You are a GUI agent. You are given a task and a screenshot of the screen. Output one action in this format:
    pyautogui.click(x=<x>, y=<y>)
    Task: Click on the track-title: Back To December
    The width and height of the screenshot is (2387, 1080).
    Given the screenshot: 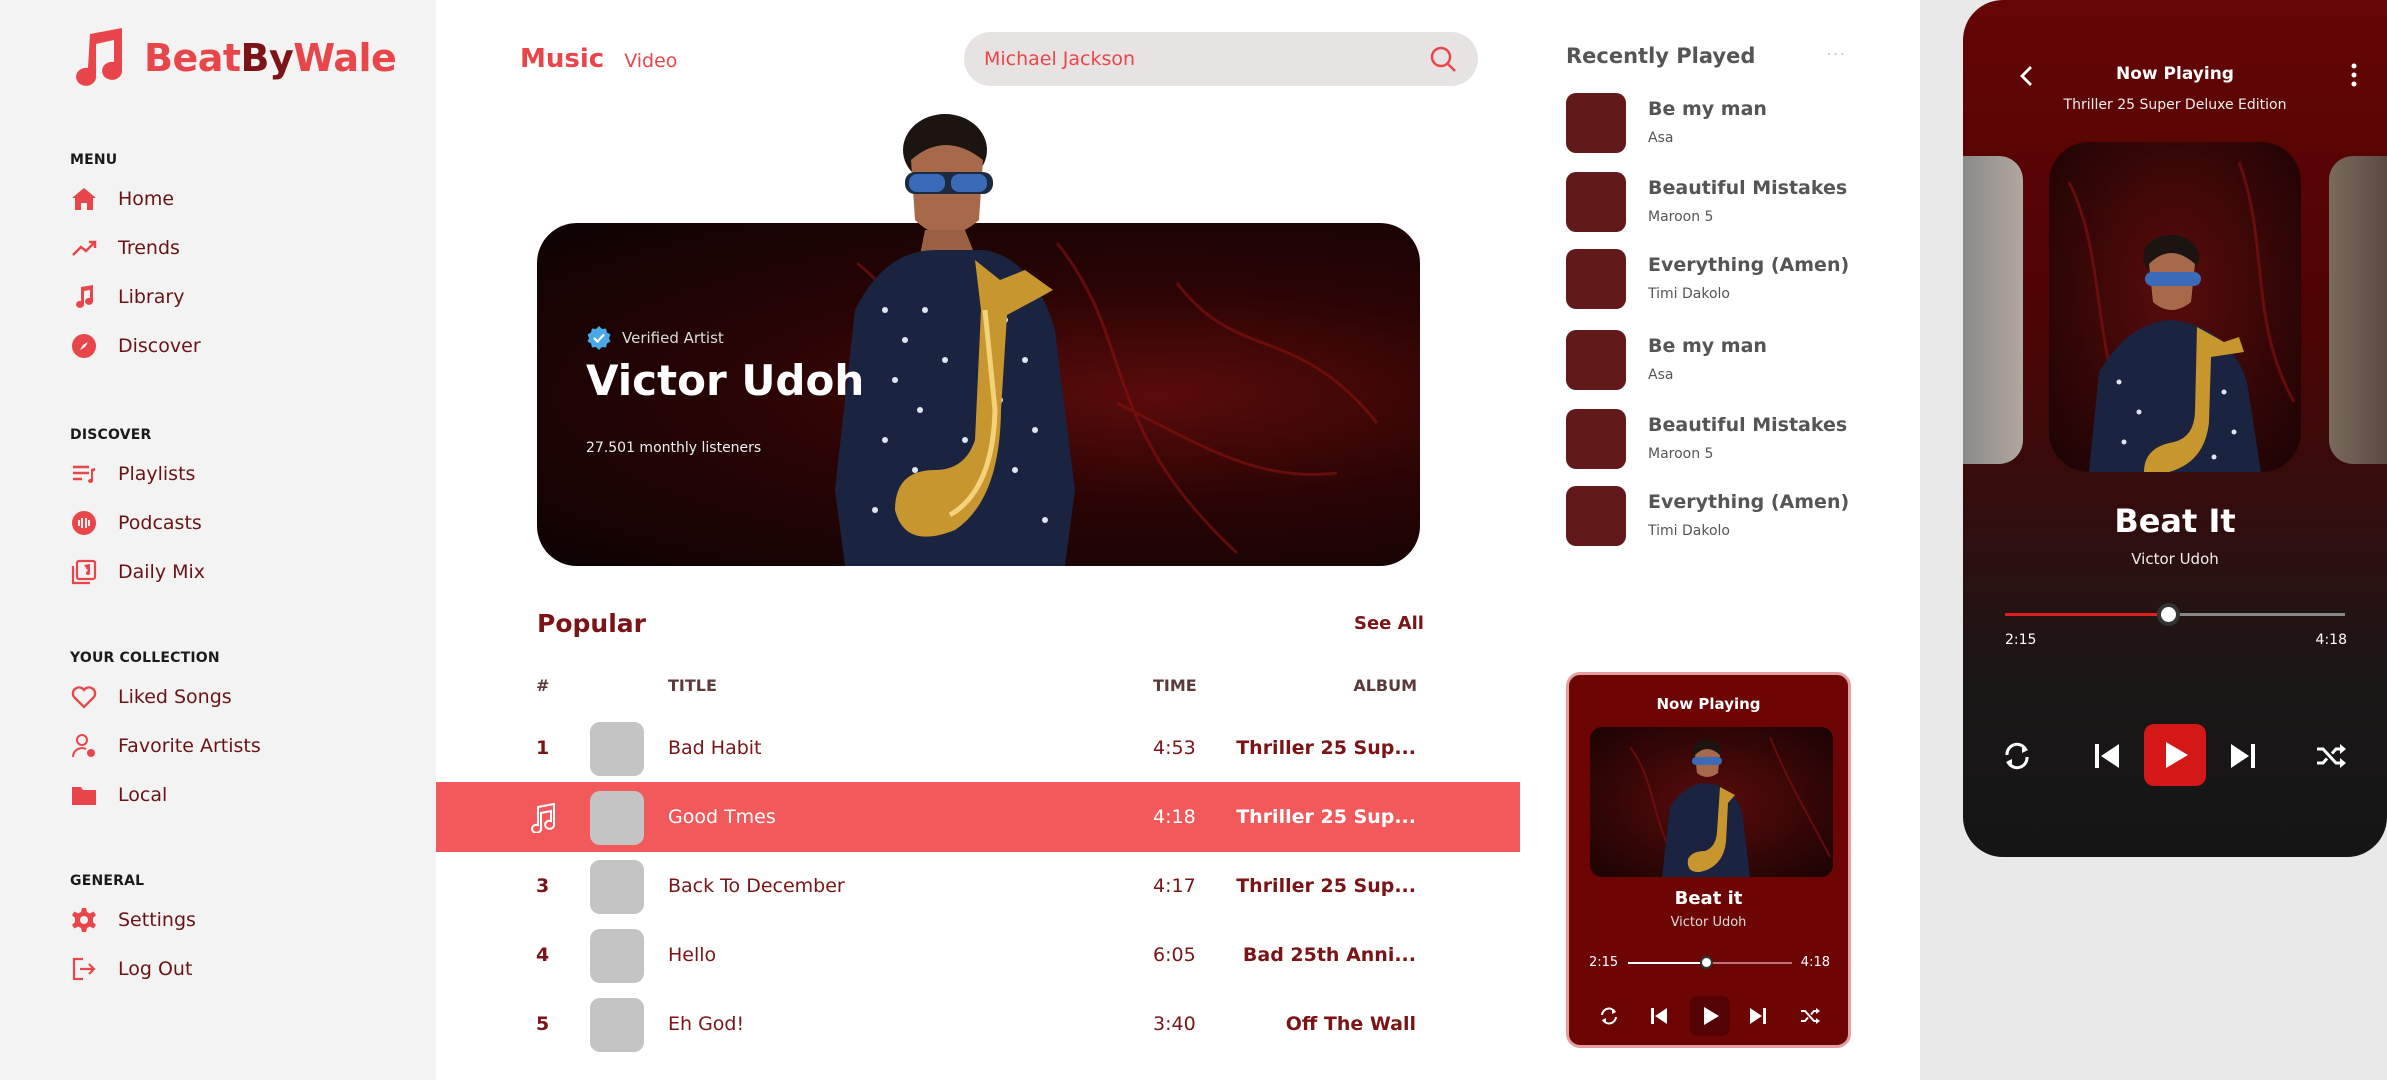 What is the action you would take?
    pyautogui.click(x=756, y=886)
    